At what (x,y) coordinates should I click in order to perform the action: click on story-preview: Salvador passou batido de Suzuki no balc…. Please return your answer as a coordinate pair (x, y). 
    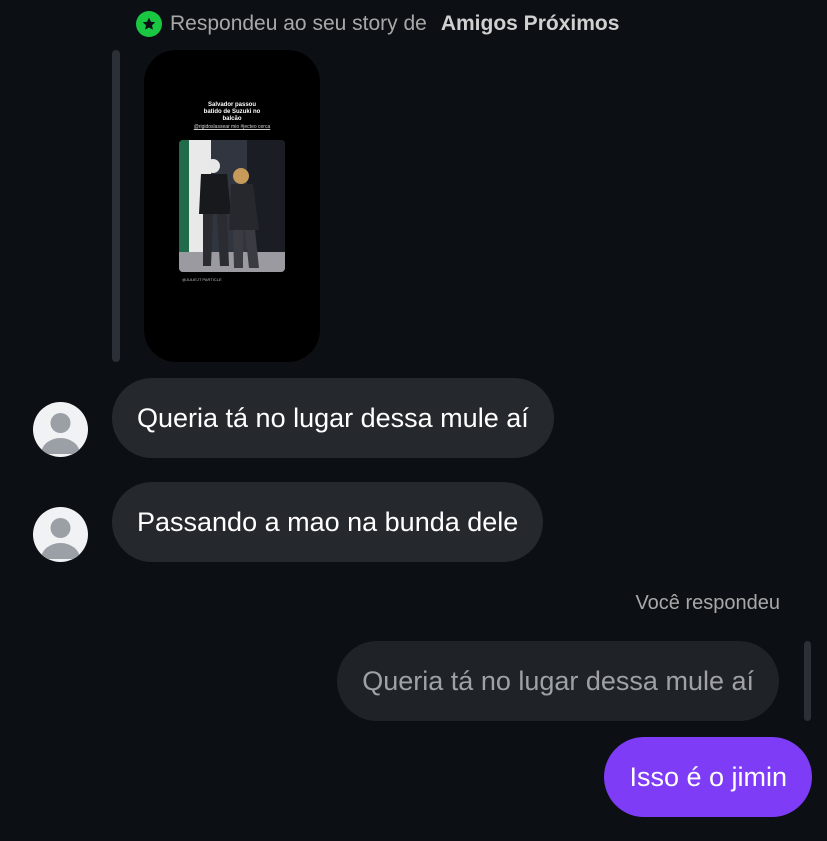
    Looking at the image, I should click on (232, 206).